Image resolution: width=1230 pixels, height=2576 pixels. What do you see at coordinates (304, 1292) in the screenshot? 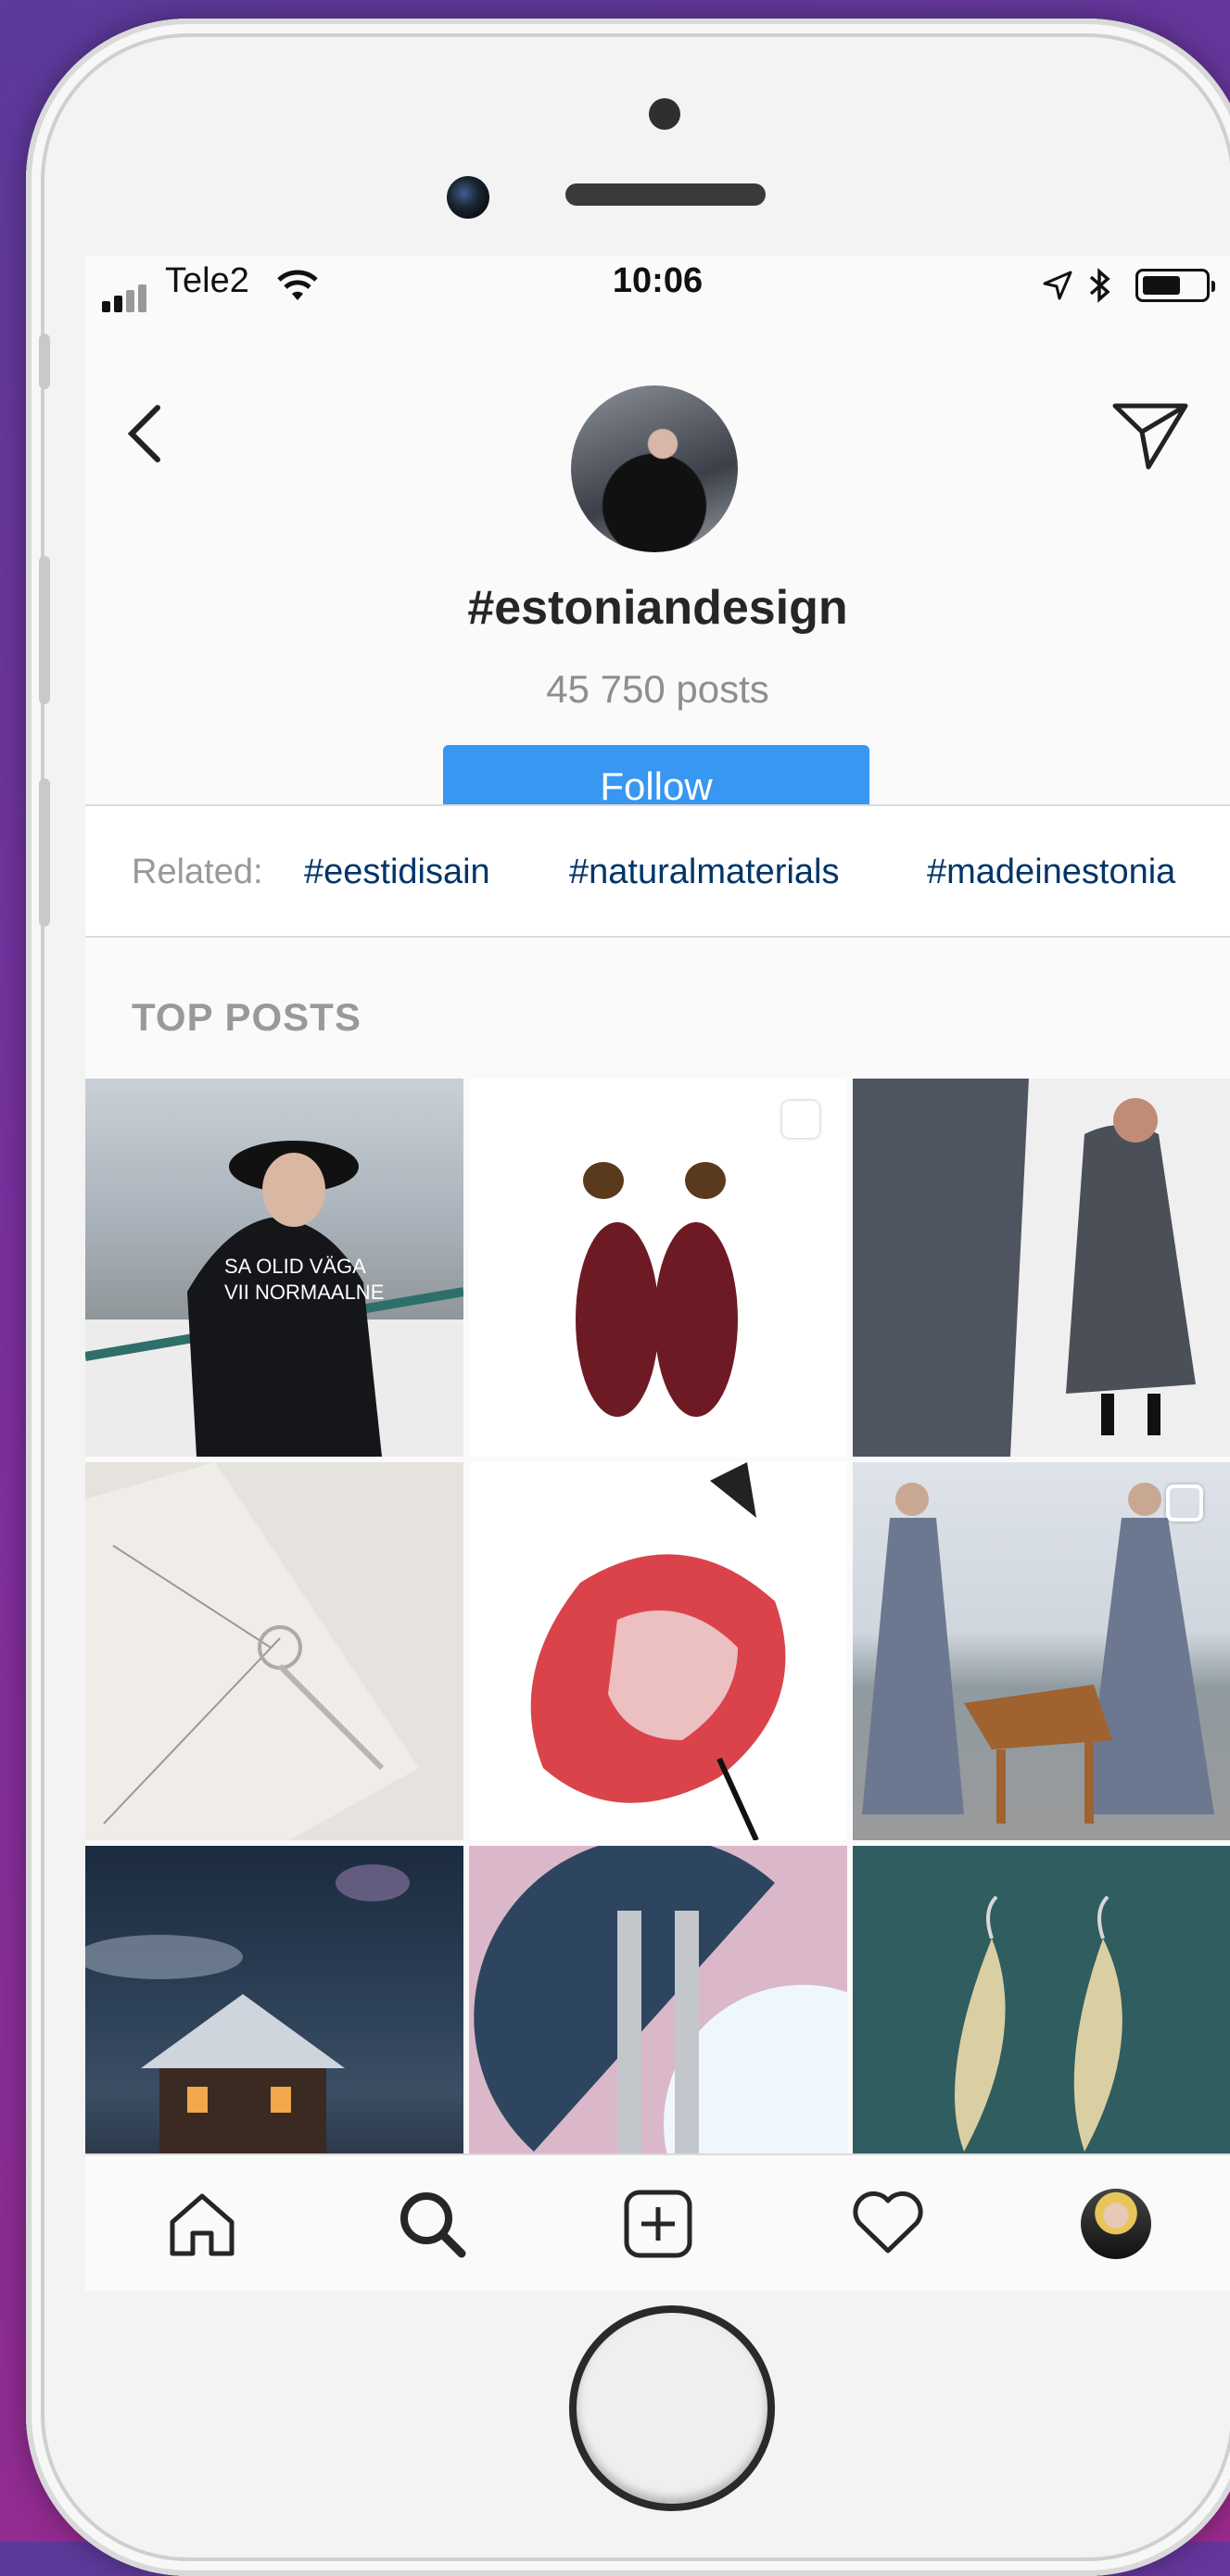
I see `svg-text: VII NORMAALNE` at bounding box center [304, 1292].